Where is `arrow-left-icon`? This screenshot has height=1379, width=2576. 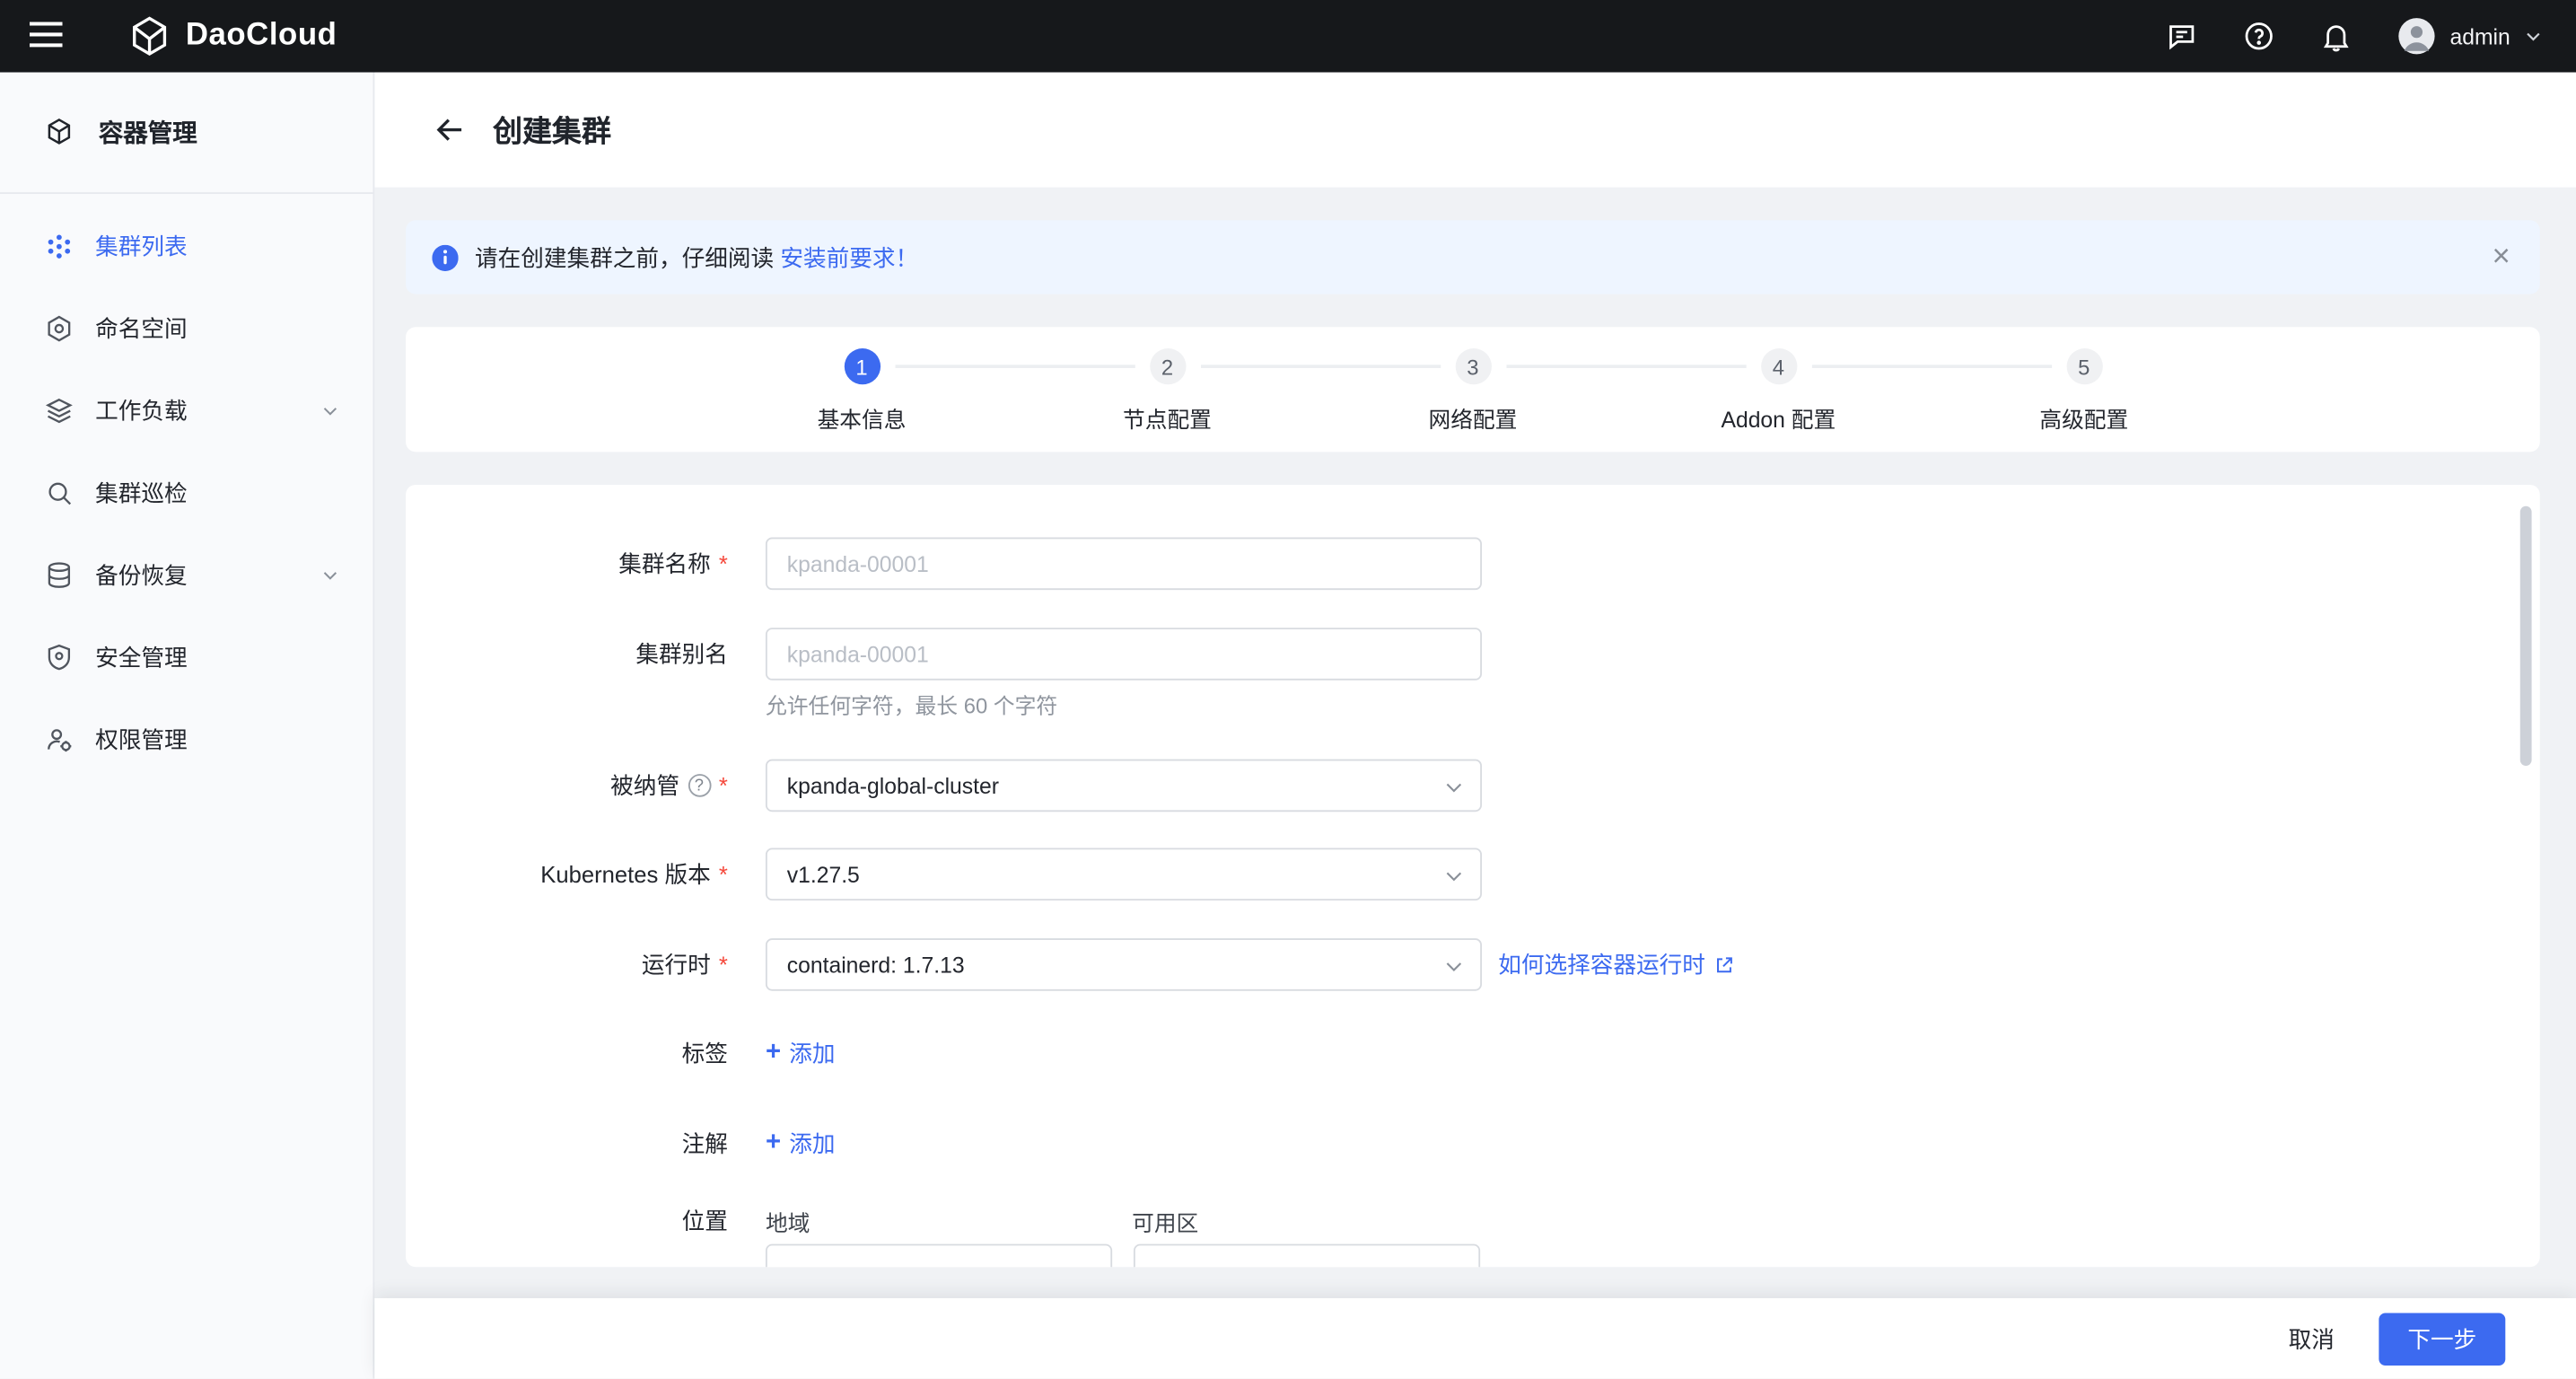 arrow-left-icon is located at coordinates (450, 129).